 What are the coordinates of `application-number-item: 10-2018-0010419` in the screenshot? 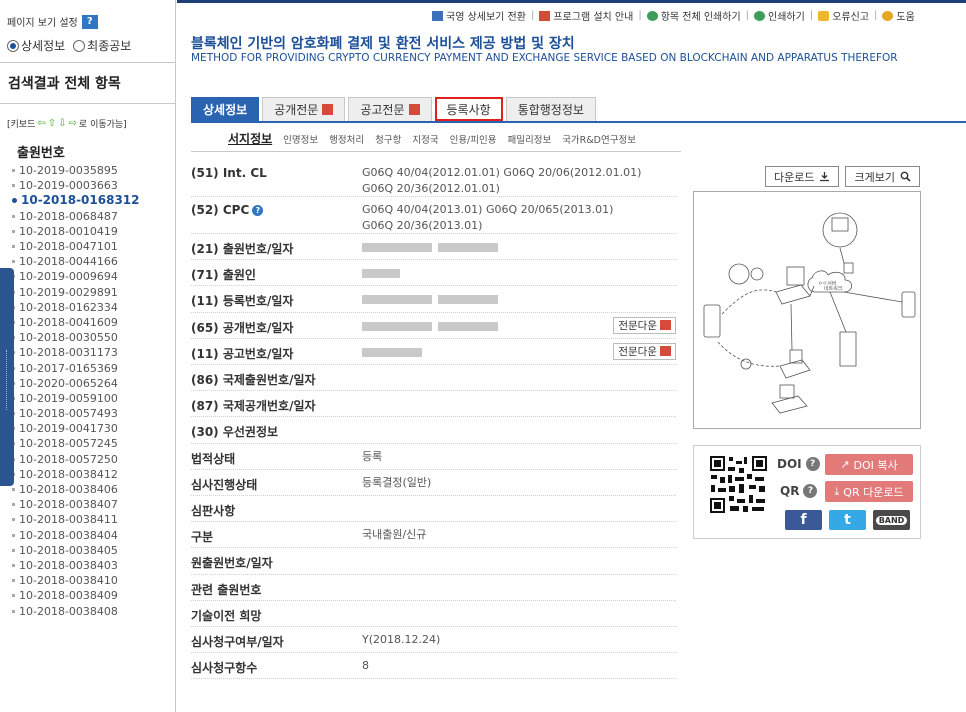 It's located at (76, 231).